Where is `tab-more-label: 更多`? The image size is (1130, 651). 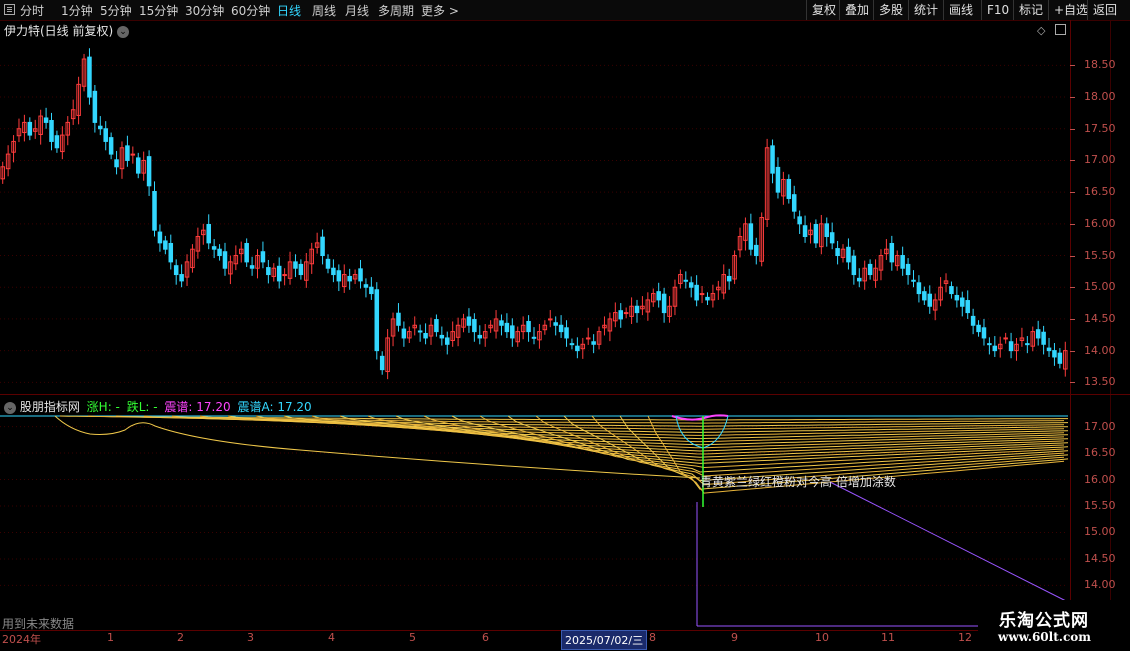
tab-more-label: 更多 is located at coordinates (433, 11).